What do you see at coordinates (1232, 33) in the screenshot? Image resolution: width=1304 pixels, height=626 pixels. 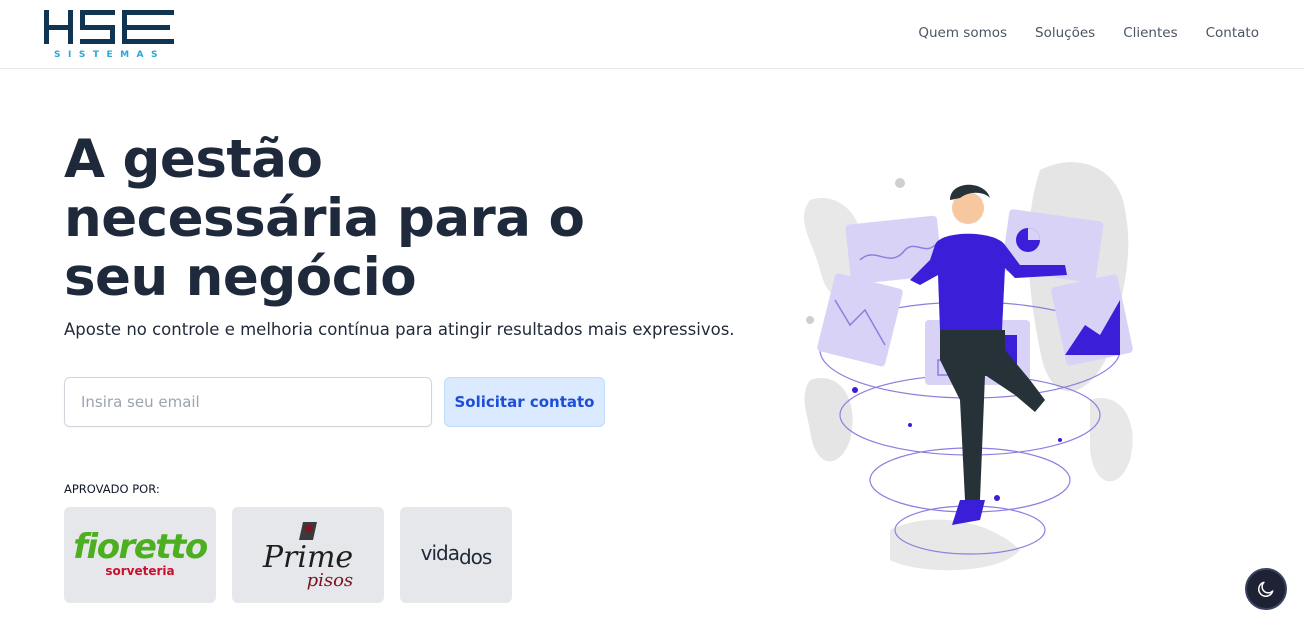 I see `nav-item-contato: Contato` at bounding box center [1232, 33].